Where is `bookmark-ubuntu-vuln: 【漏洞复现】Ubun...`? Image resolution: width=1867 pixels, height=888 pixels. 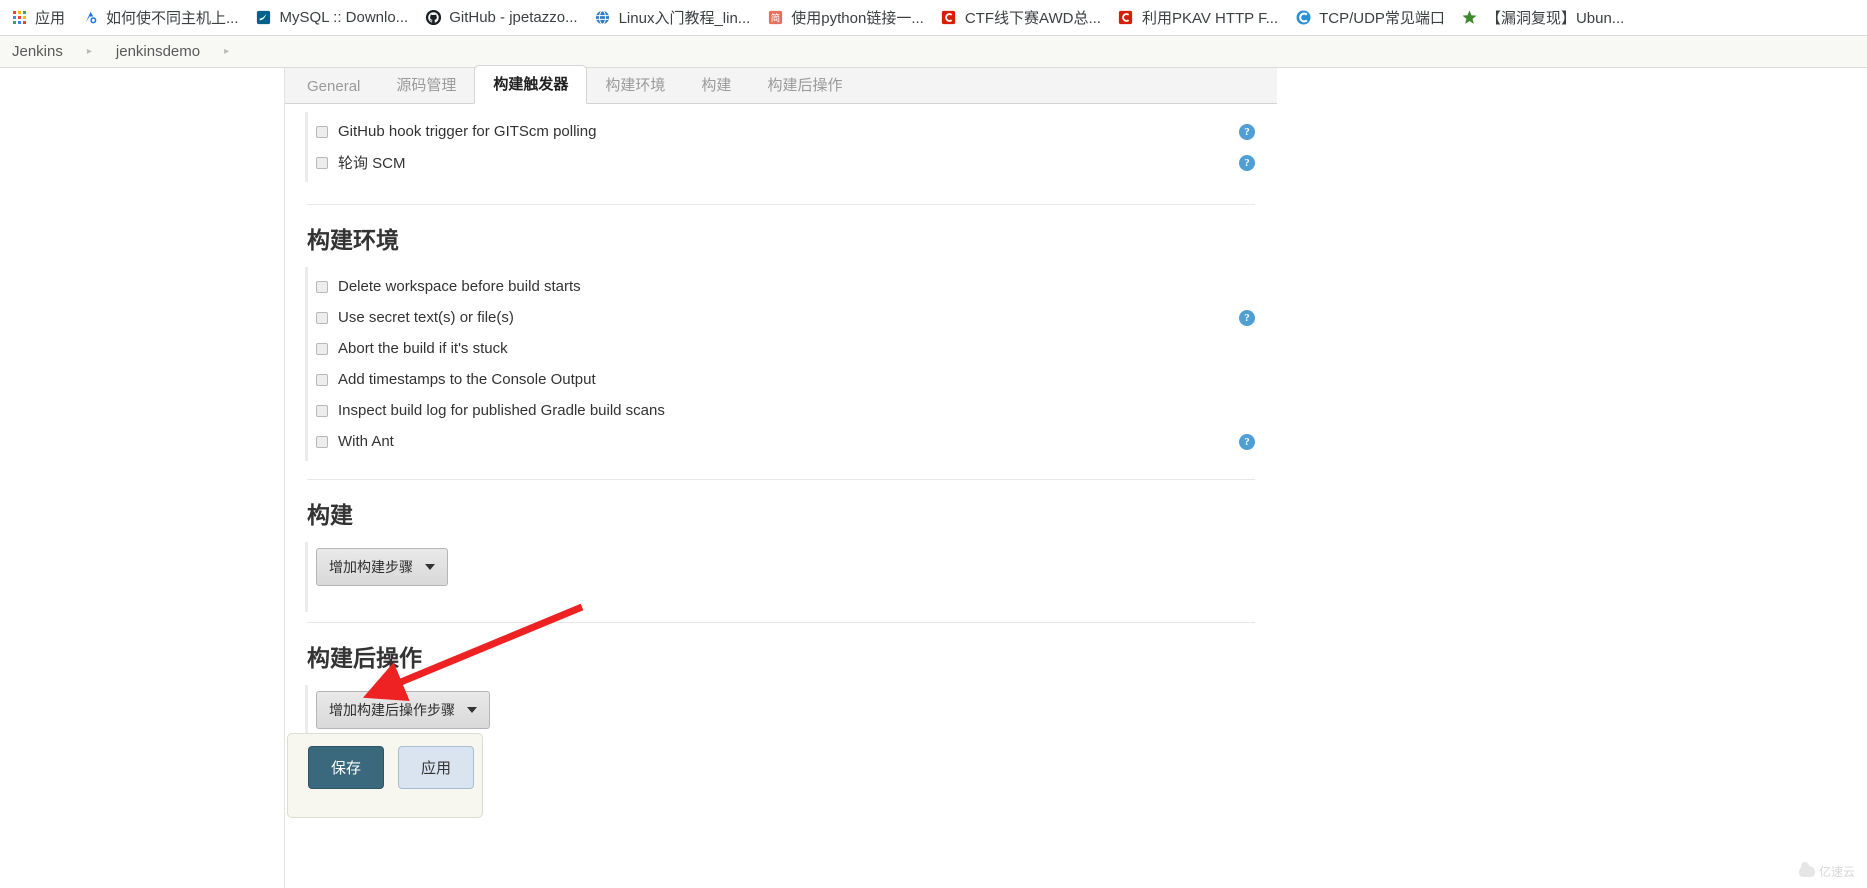
bookmark-ubuntu-vuln: 【漏洞复现】Ubun... is located at coordinates (1543, 18).